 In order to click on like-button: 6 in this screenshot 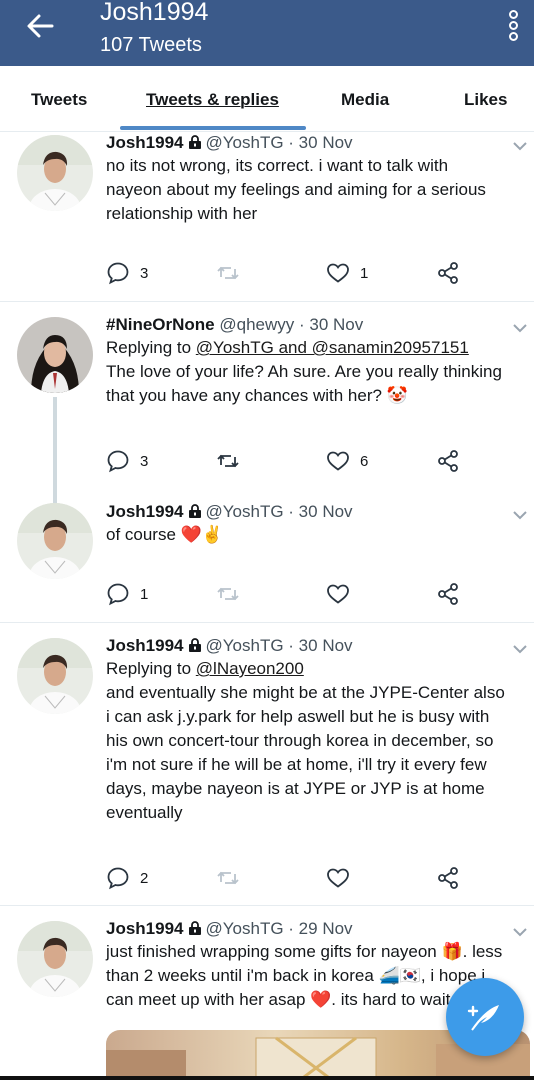, I will do `click(347, 461)`.